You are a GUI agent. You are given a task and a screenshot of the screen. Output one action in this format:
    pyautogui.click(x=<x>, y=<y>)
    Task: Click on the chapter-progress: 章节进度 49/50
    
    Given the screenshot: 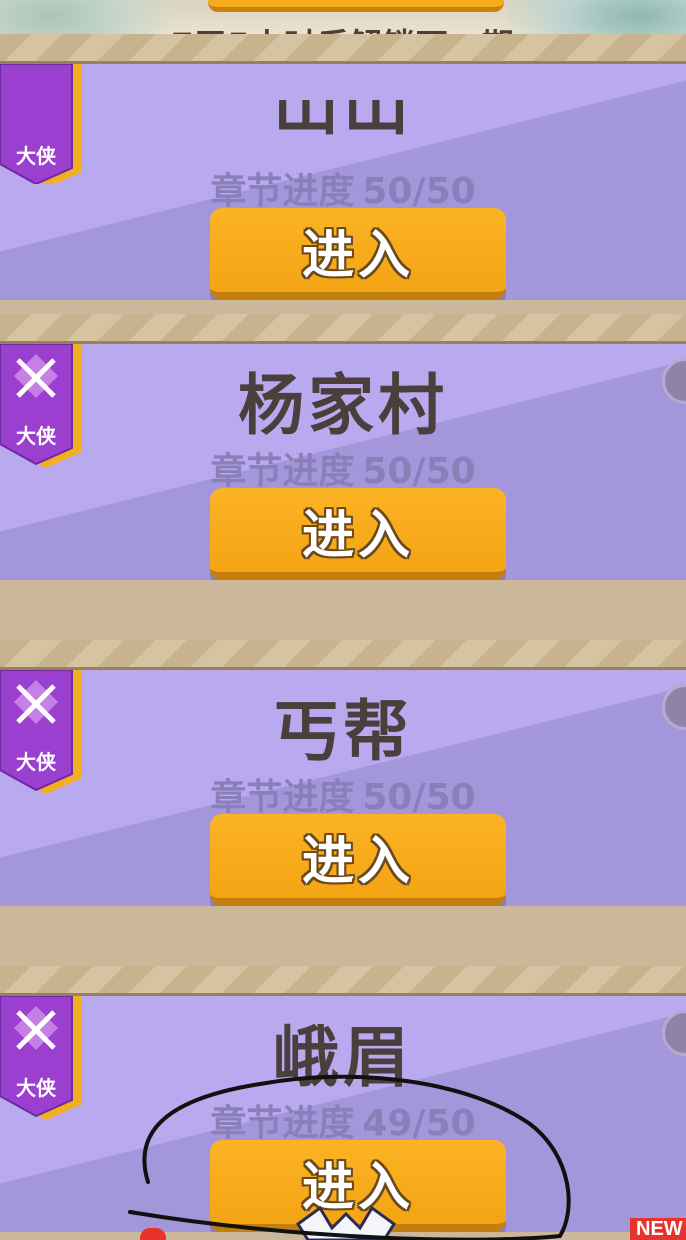 What is the action you would take?
    pyautogui.click(x=343, y=1120)
    